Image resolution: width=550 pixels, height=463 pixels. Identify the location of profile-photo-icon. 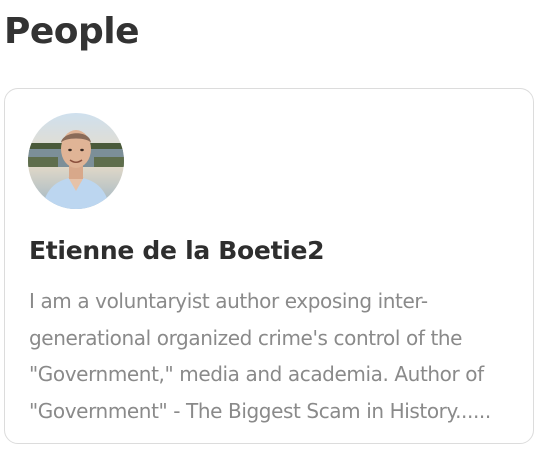
(76, 161).